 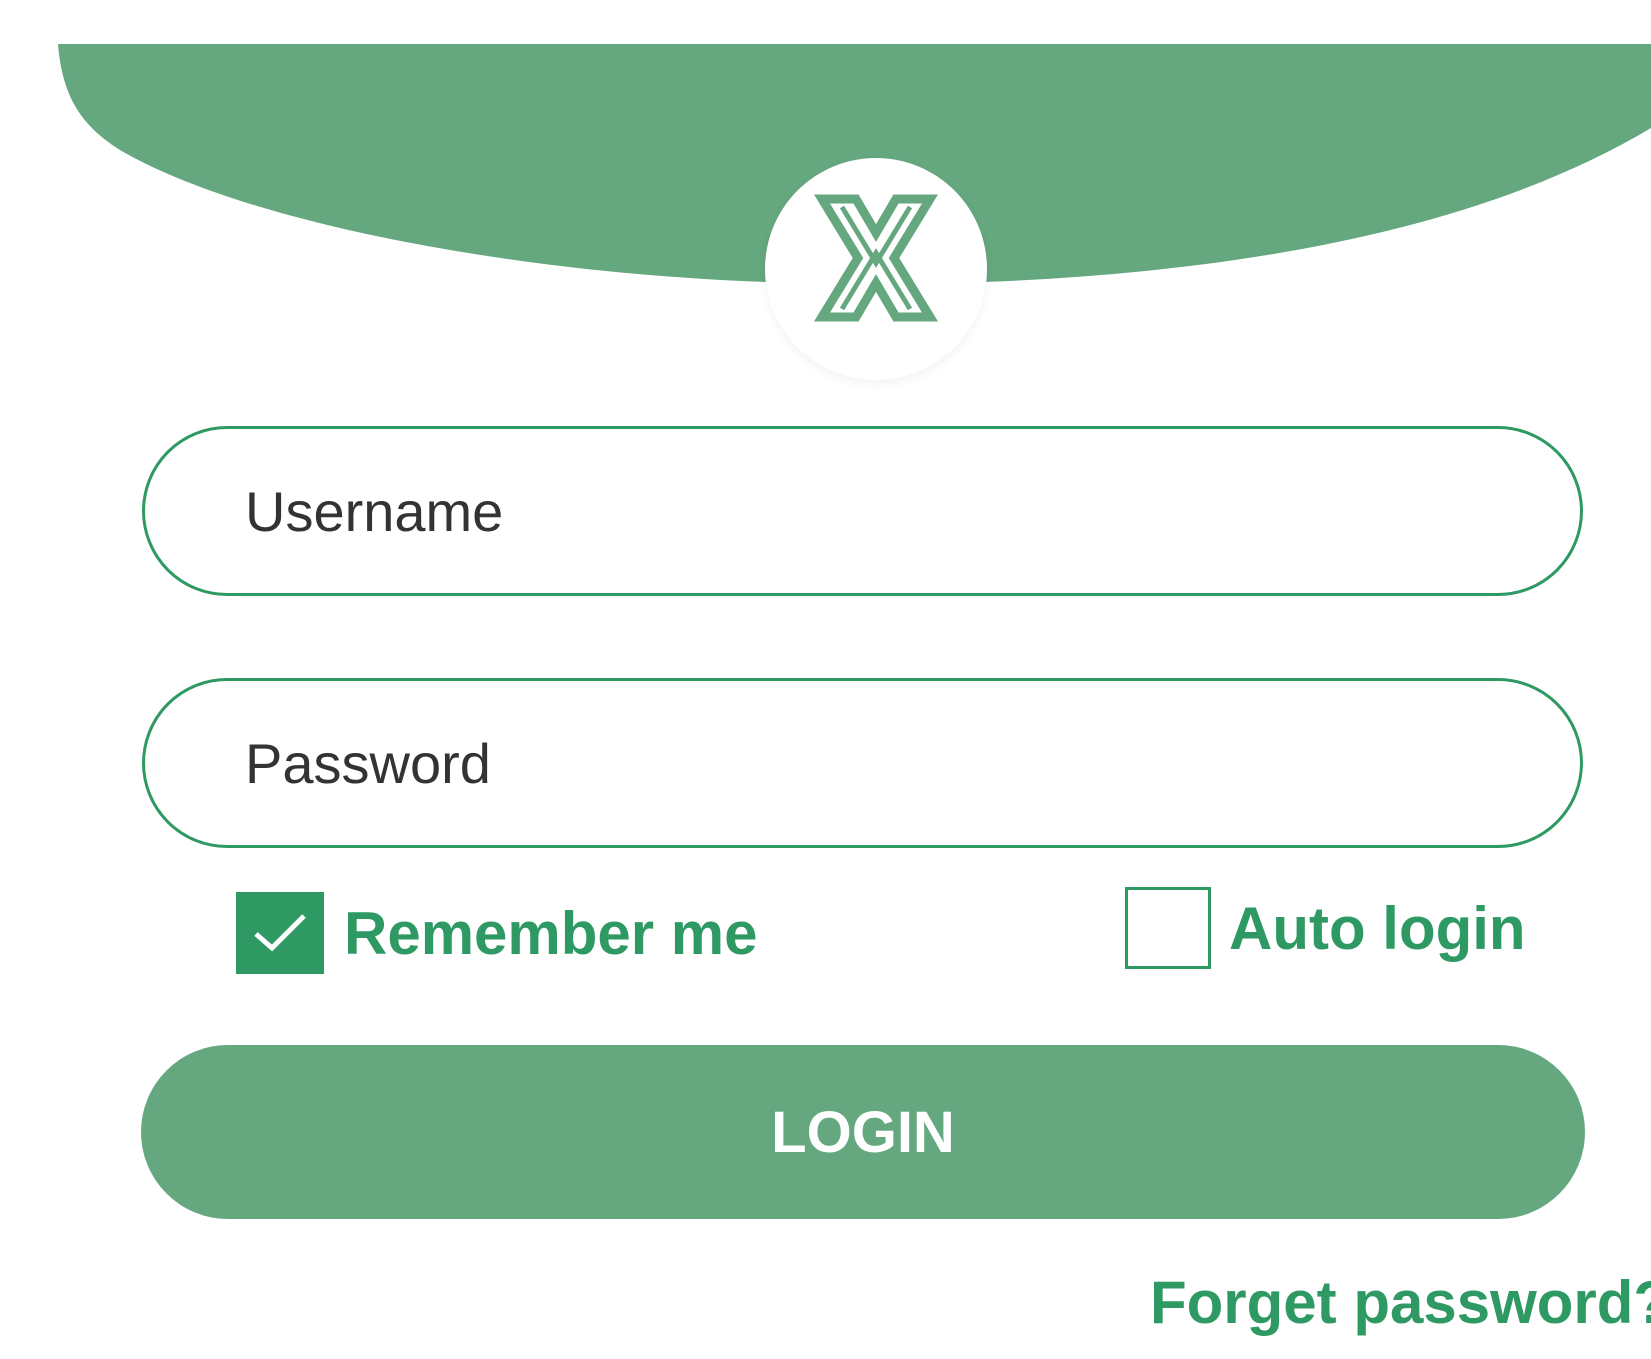 I want to click on auto-login-label: Auto login, so click(x=1377, y=928).